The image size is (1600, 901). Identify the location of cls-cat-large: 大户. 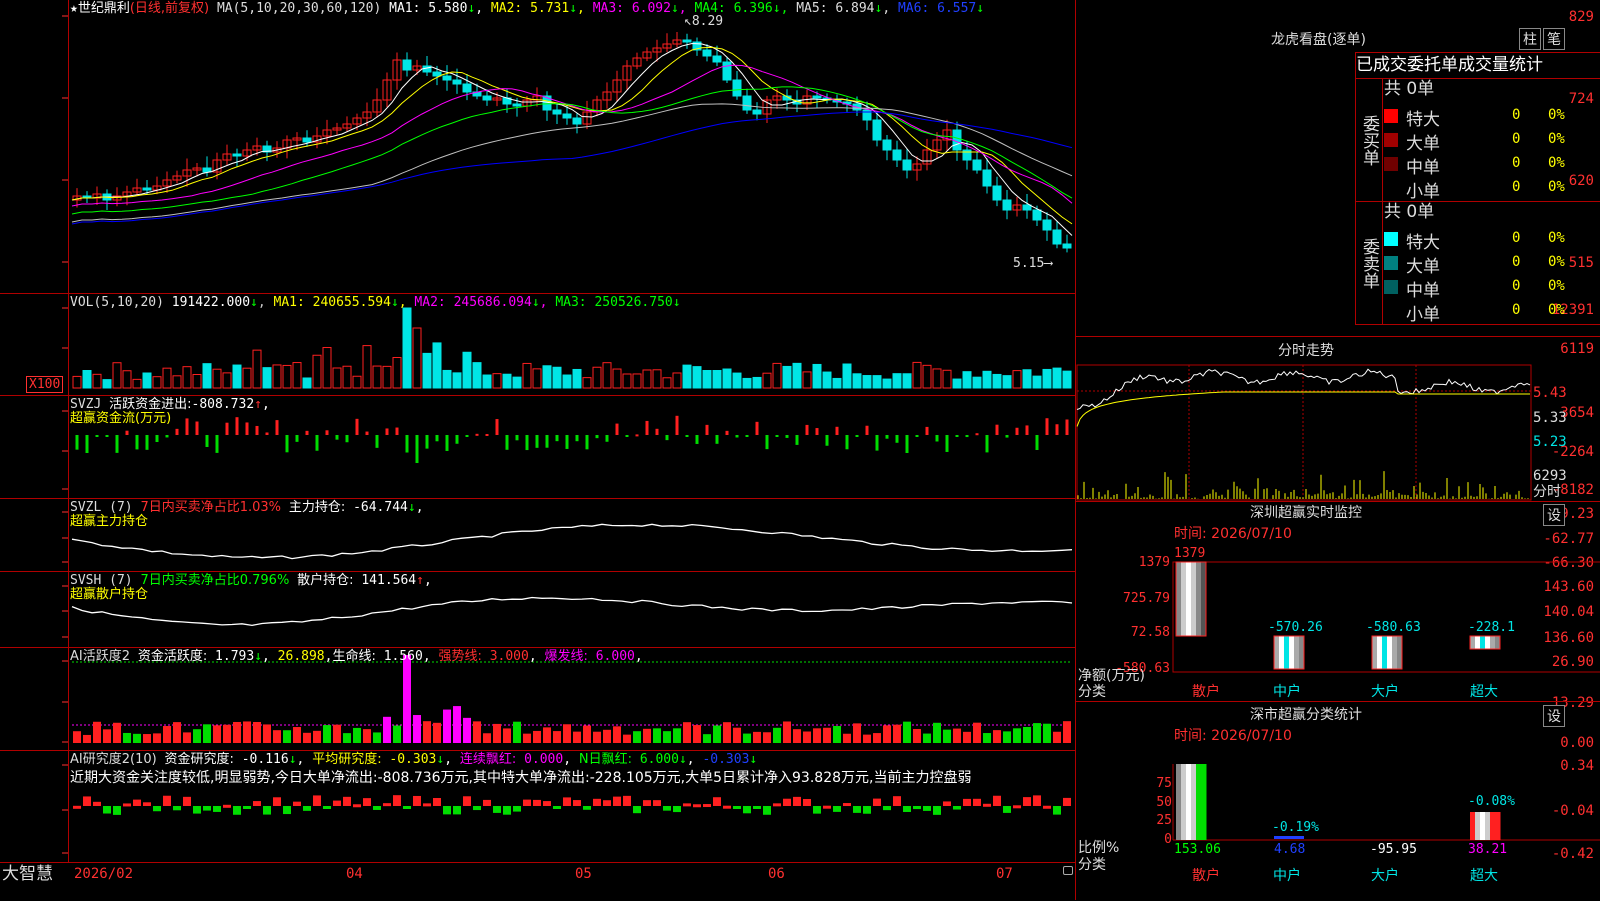
(1385, 876).